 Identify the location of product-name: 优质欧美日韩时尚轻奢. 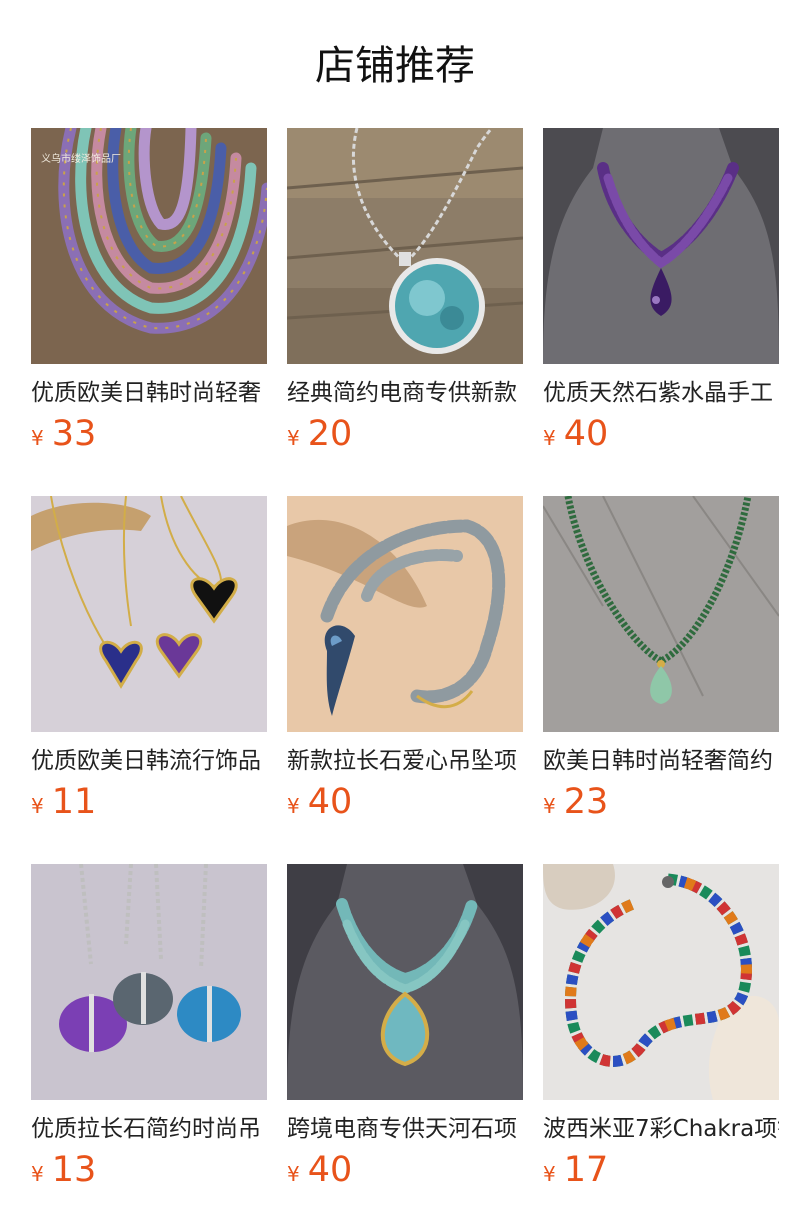
(149, 393).